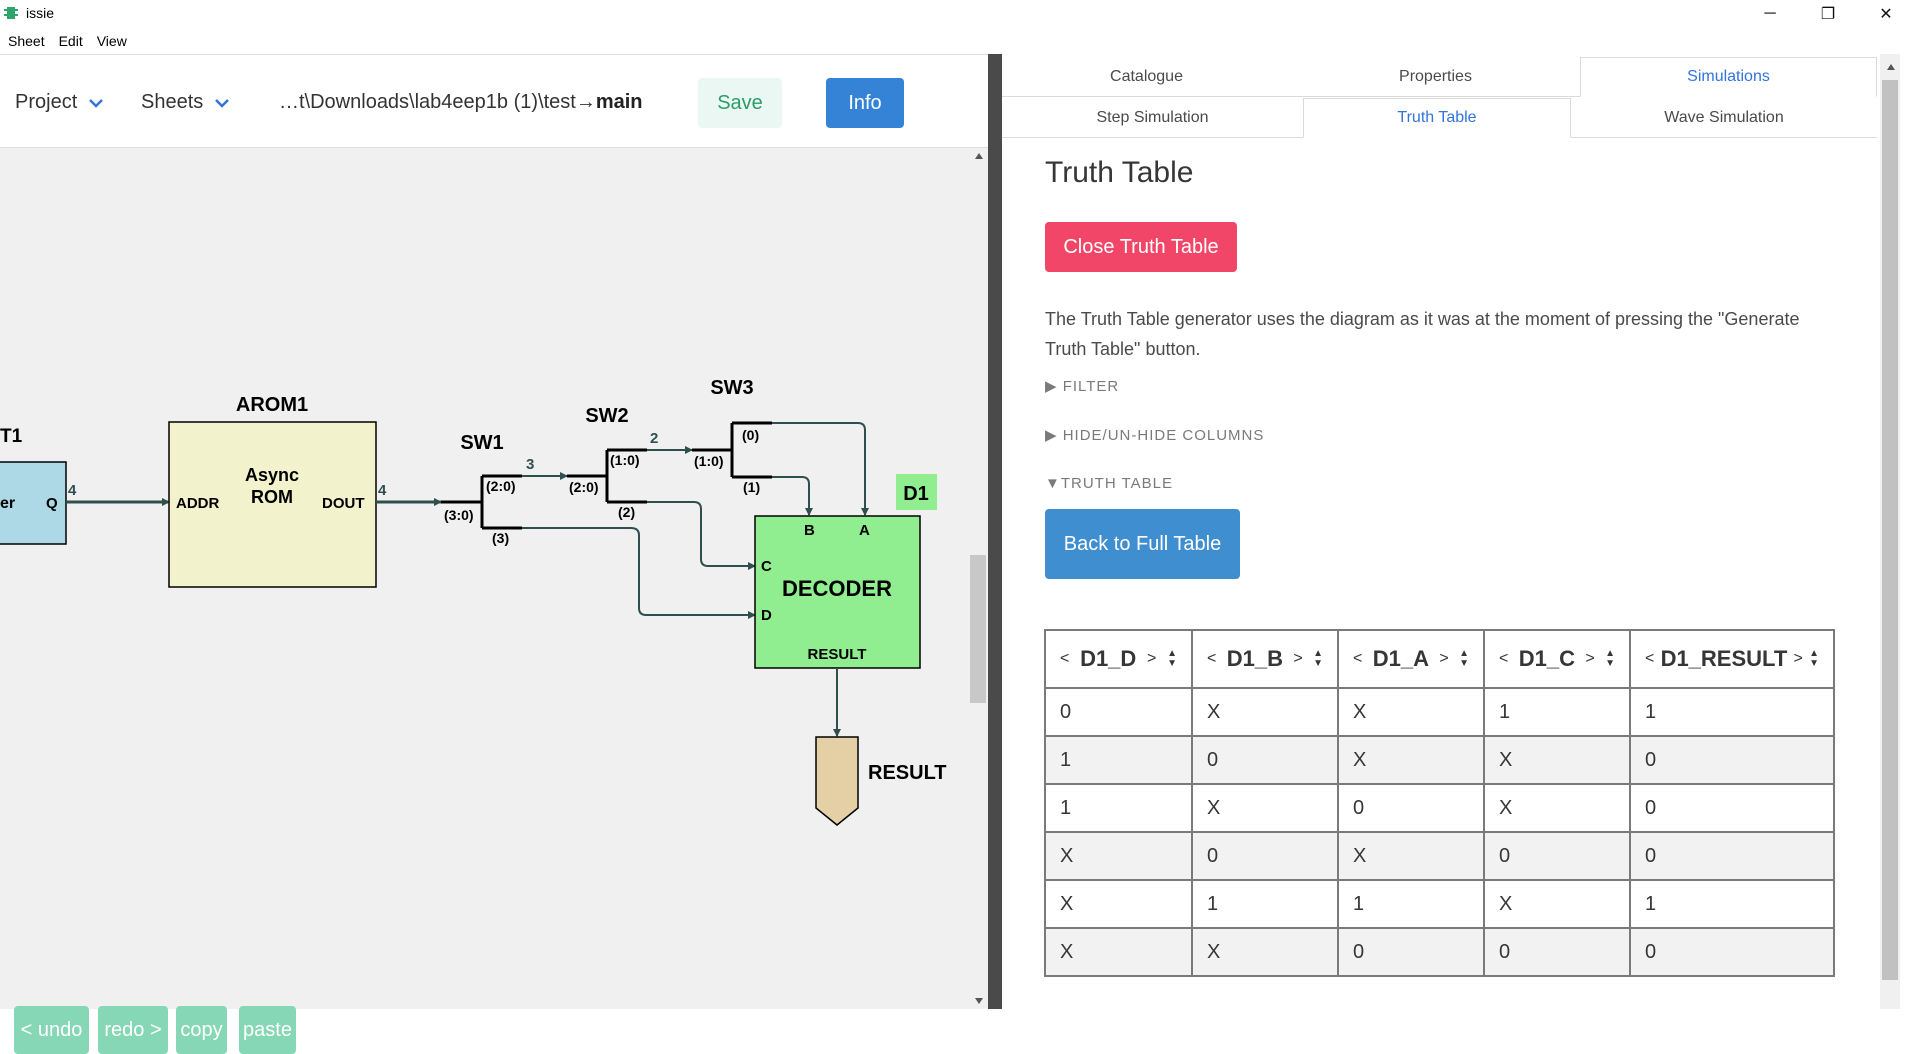 Image resolution: width=1920 pixels, height=1054 pixels. I want to click on minimize-button: ─, so click(1770, 14).